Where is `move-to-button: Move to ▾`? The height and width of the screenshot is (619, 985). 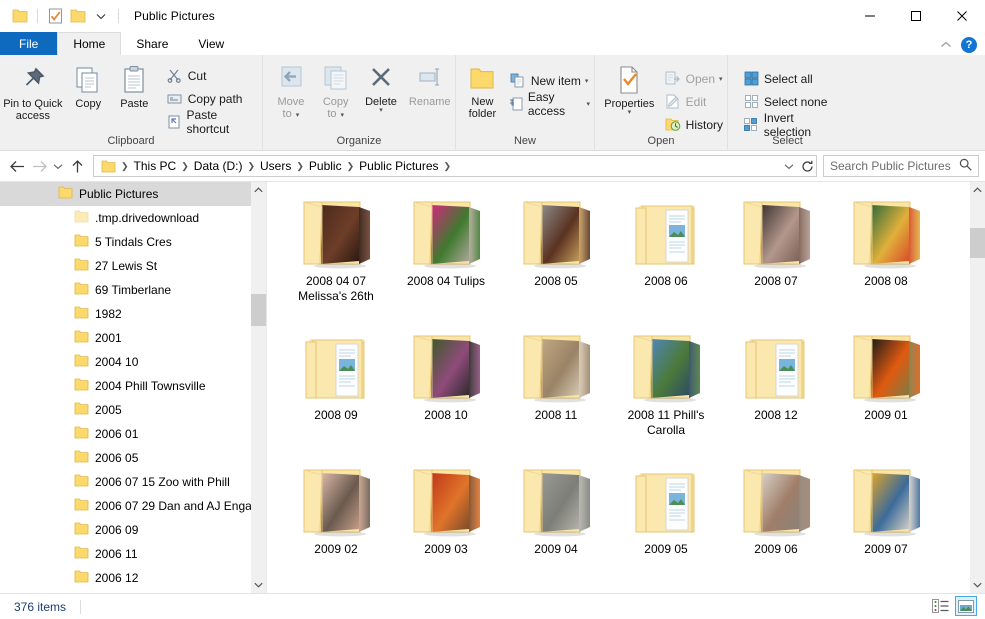 move-to-button: Move to ▾ is located at coordinates (291, 91).